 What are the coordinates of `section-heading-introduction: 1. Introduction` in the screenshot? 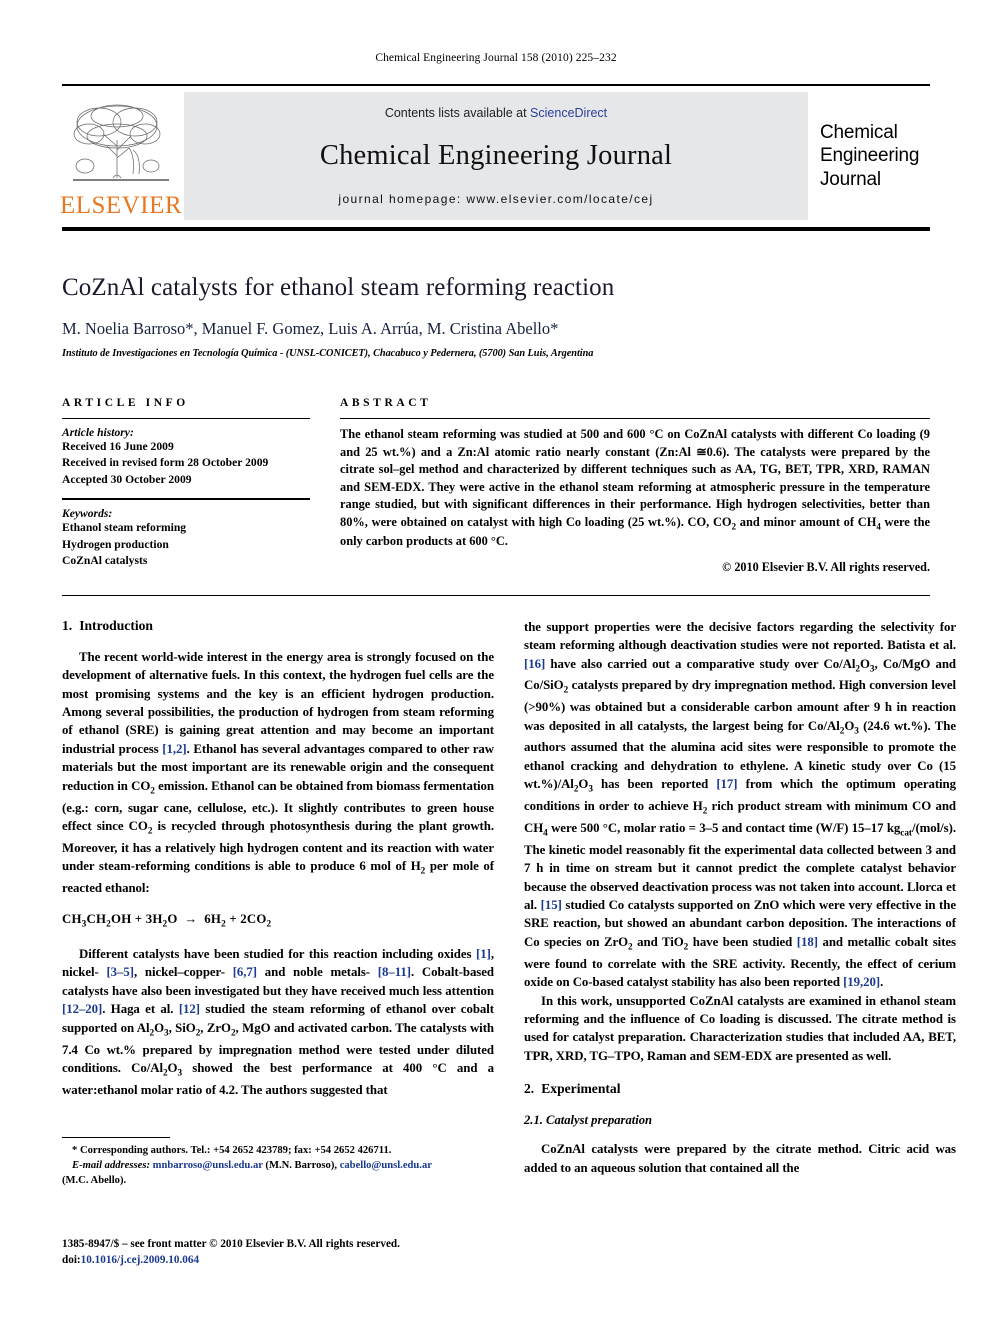 It's located at (278, 626).